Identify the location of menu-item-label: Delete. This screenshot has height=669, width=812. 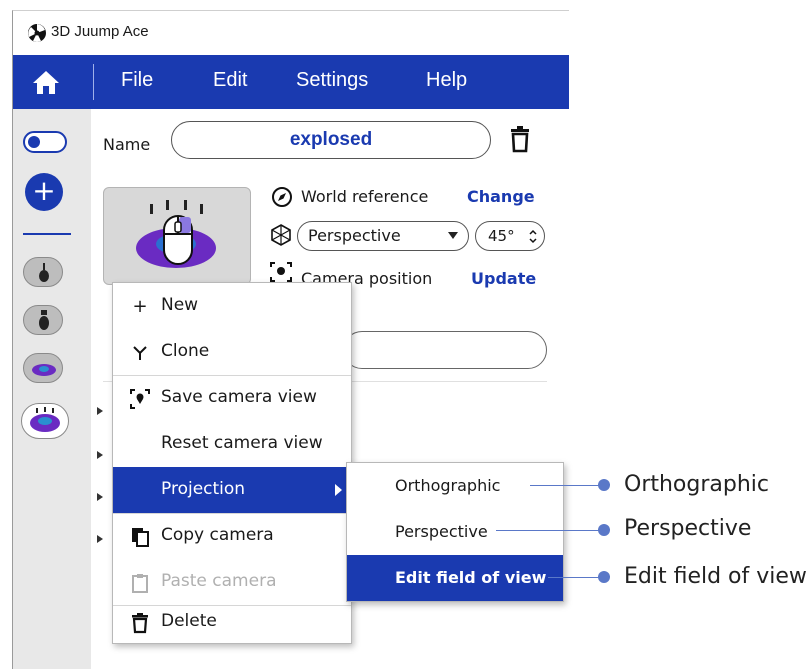
(189, 621).